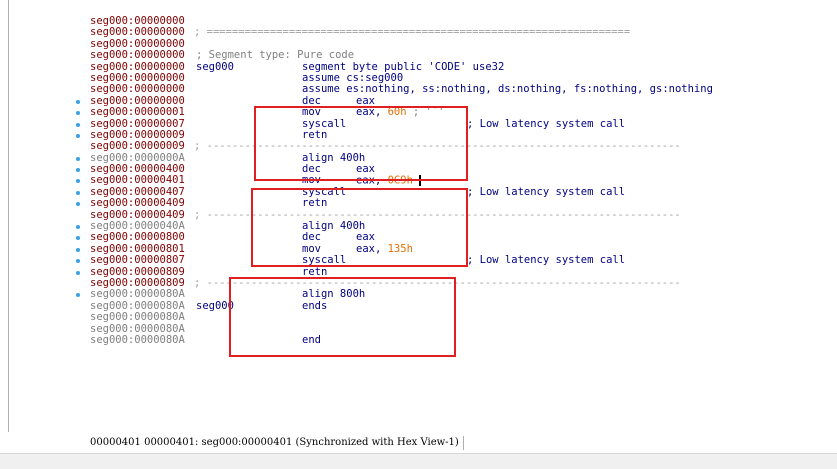 The image size is (837, 469). Describe the element at coordinates (137, 260) in the screenshot. I see `address: seg000:00000807` at that location.